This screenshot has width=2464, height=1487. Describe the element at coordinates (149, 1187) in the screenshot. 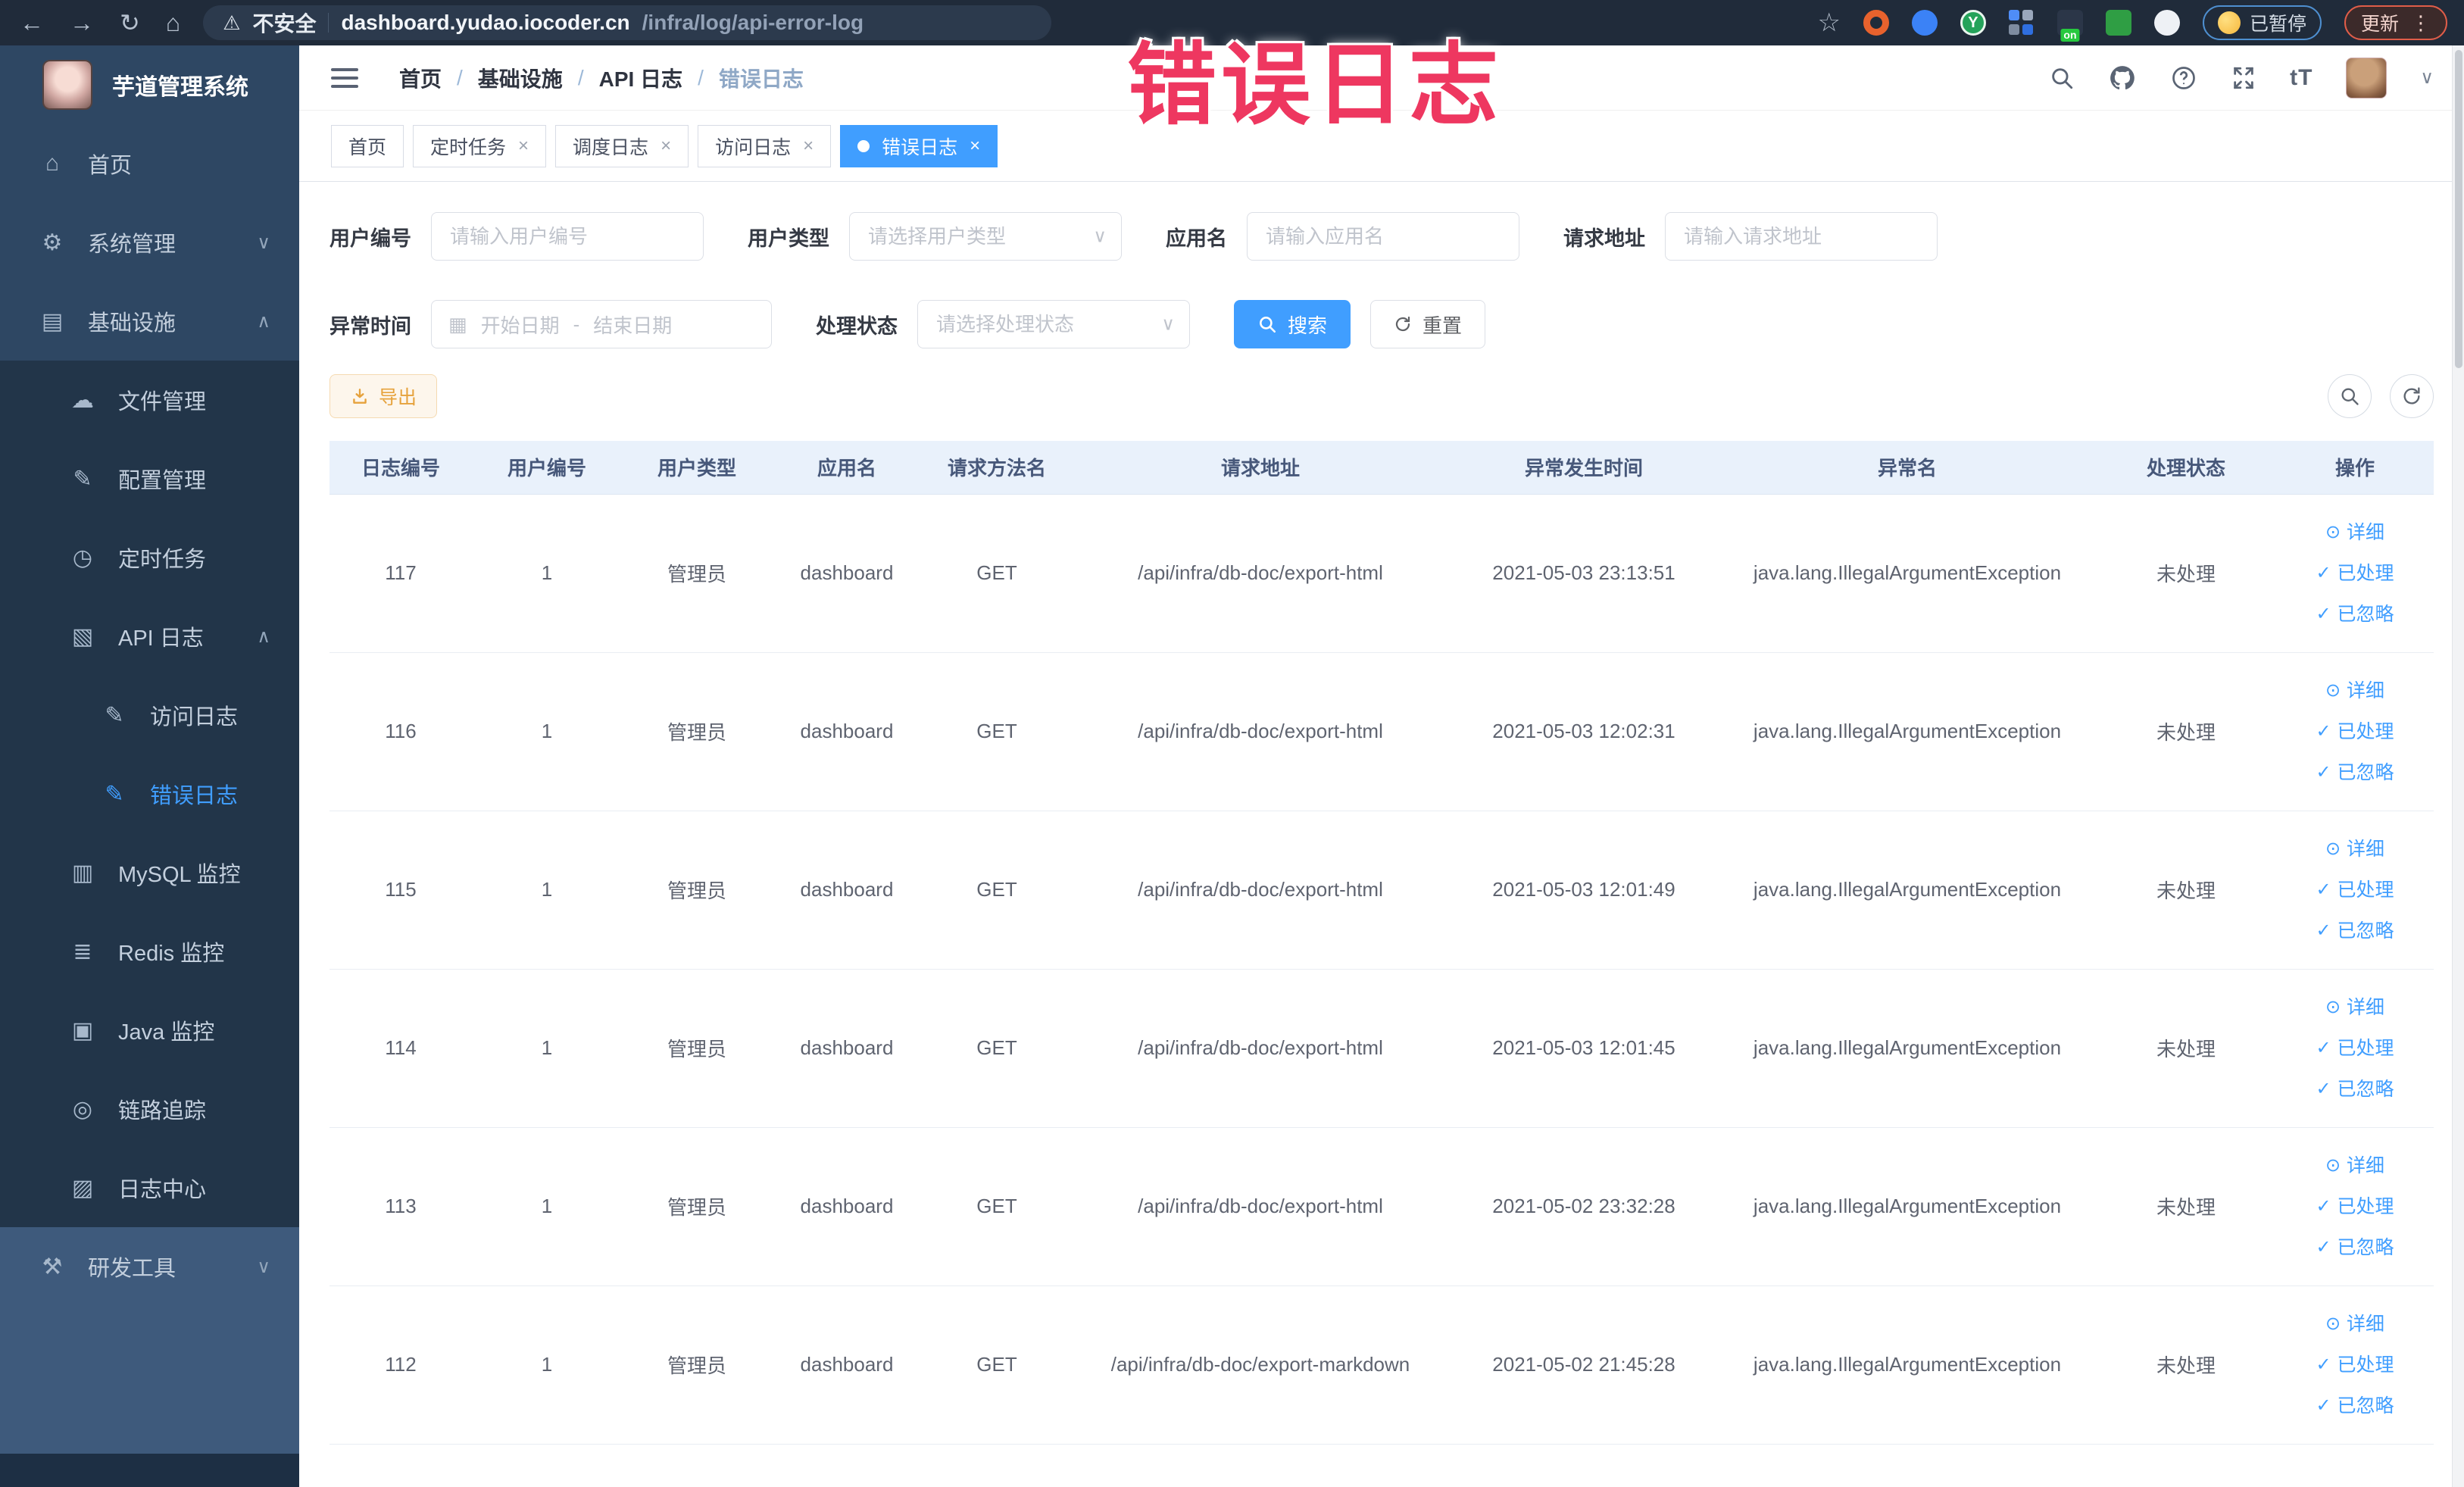

I see `sidebar-item-log-center: ▨ 日志中心` at that location.